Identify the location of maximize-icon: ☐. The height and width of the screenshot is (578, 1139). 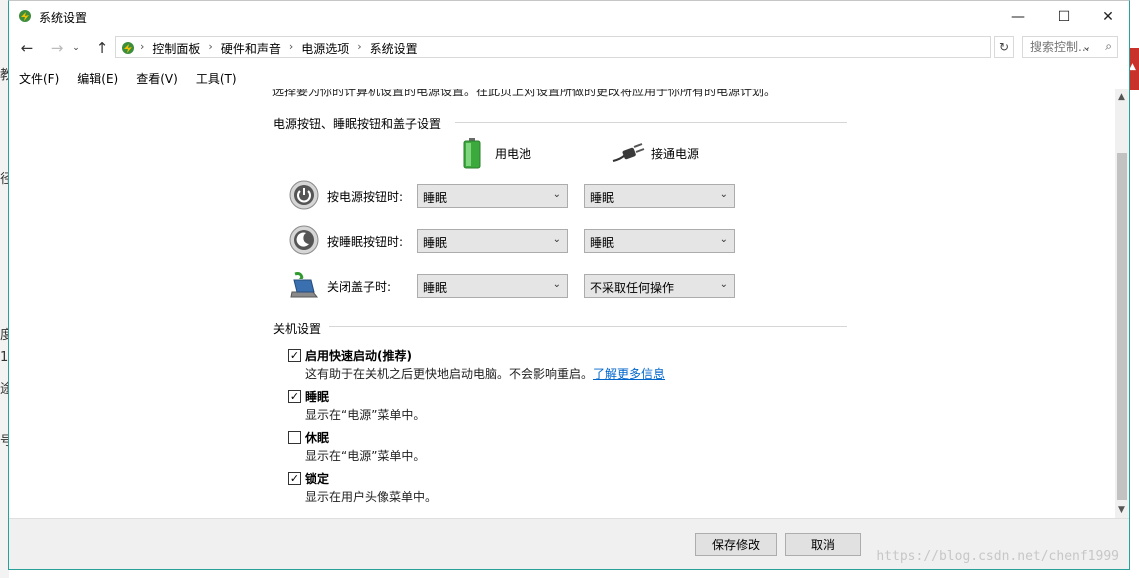
(1064, 16).